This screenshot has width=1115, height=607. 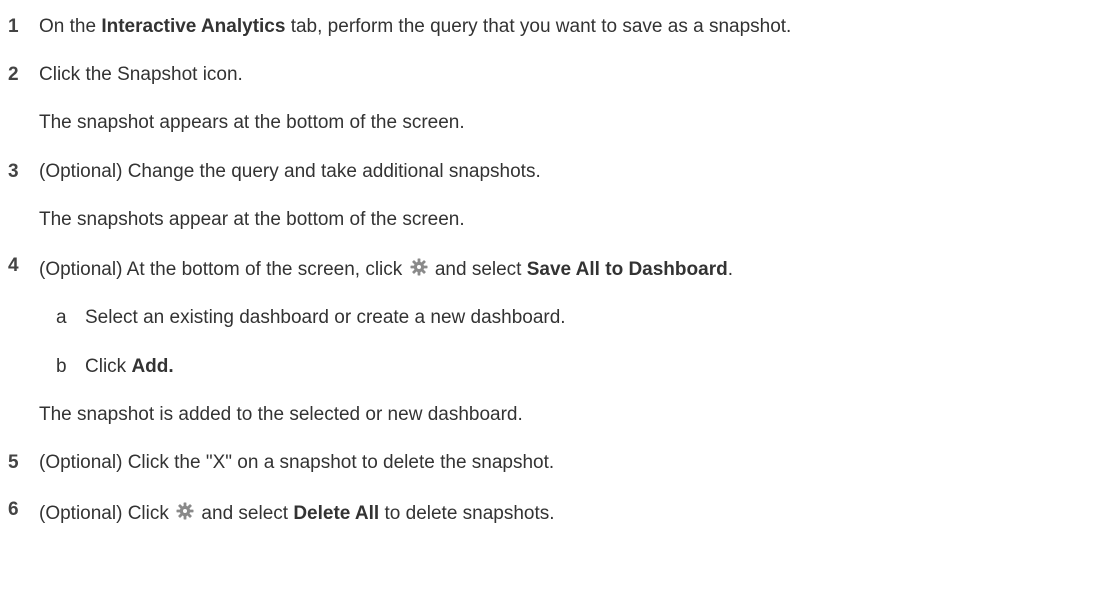 What do you see at coordinates (467, 513) in the screenshot?
I see `step-text-part: to delete snapshots.` at bounding box center [467, 513].